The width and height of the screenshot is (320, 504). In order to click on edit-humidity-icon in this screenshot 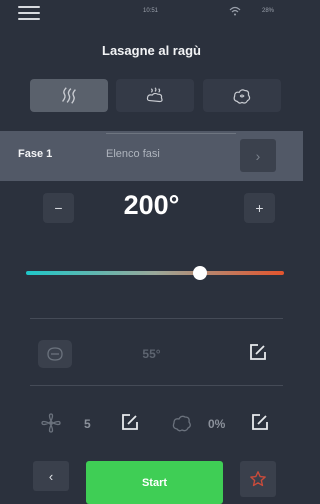, I will do `click(260, 422)`.